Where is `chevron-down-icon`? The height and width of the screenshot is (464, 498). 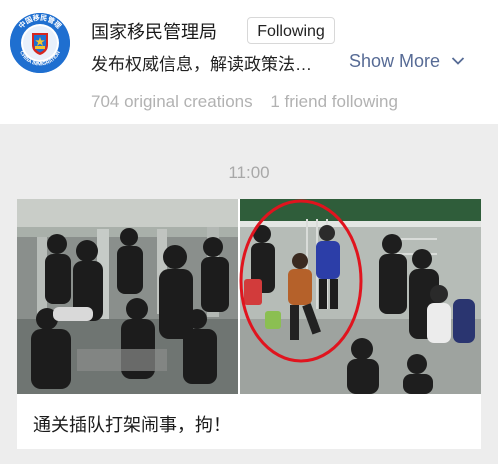 chevron-down-icon is located at coordinates (458, 61).